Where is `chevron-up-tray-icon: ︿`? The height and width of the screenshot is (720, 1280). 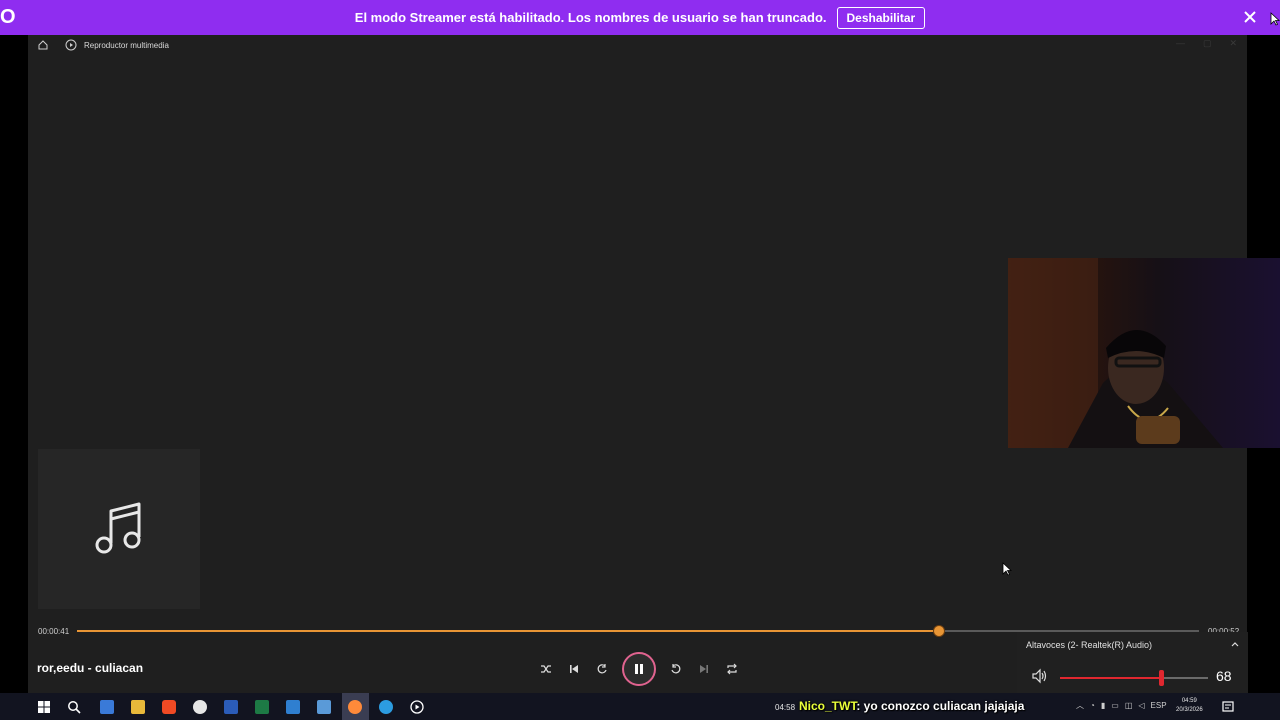
chevron-up-tray-icon: ︿ is located at coordinates (1080, 705).